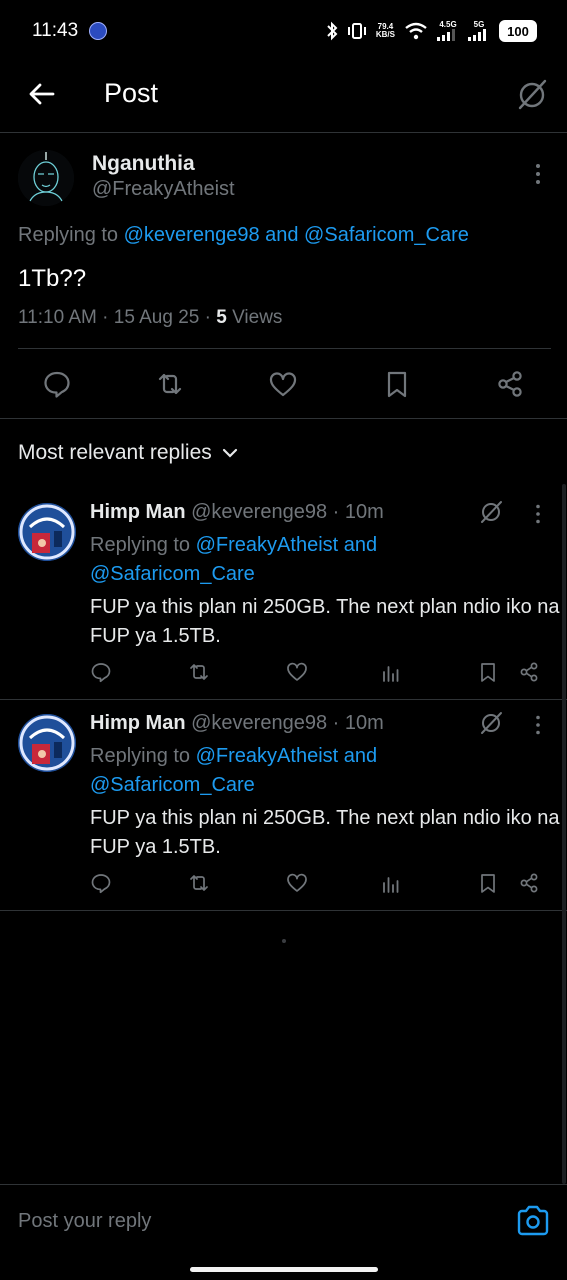  Describe the element at coordinates (356, 31) in the screenshot. I see `vibrate-icon` at that location.